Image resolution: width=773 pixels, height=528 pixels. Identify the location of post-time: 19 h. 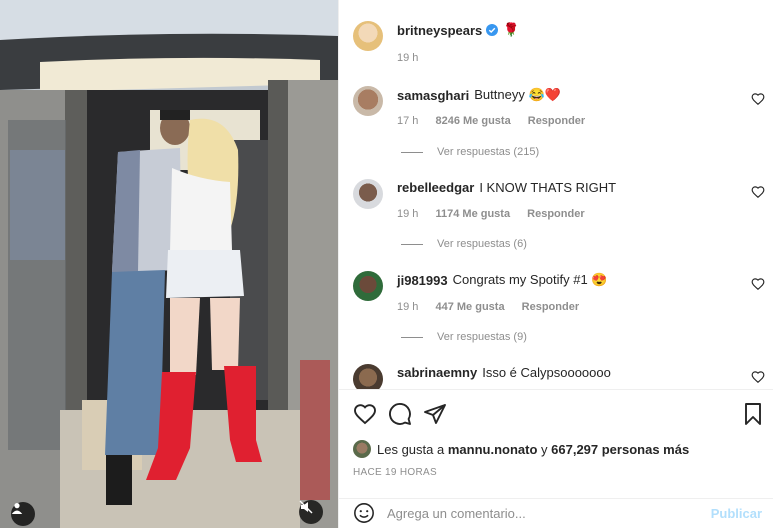
(408, 58).